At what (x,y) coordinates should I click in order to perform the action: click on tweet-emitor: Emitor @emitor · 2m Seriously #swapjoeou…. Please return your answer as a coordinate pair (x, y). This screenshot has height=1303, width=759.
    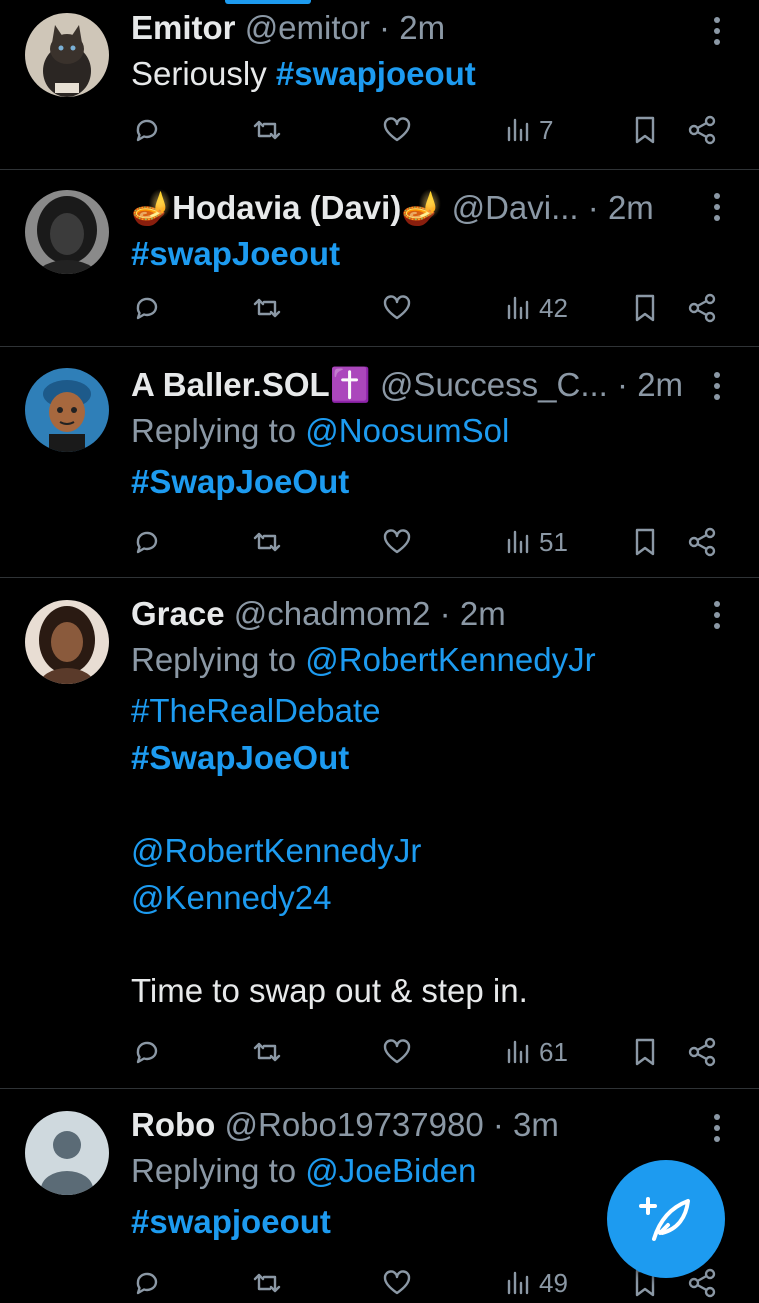
    Looking at the image, I should click on (379, 85).